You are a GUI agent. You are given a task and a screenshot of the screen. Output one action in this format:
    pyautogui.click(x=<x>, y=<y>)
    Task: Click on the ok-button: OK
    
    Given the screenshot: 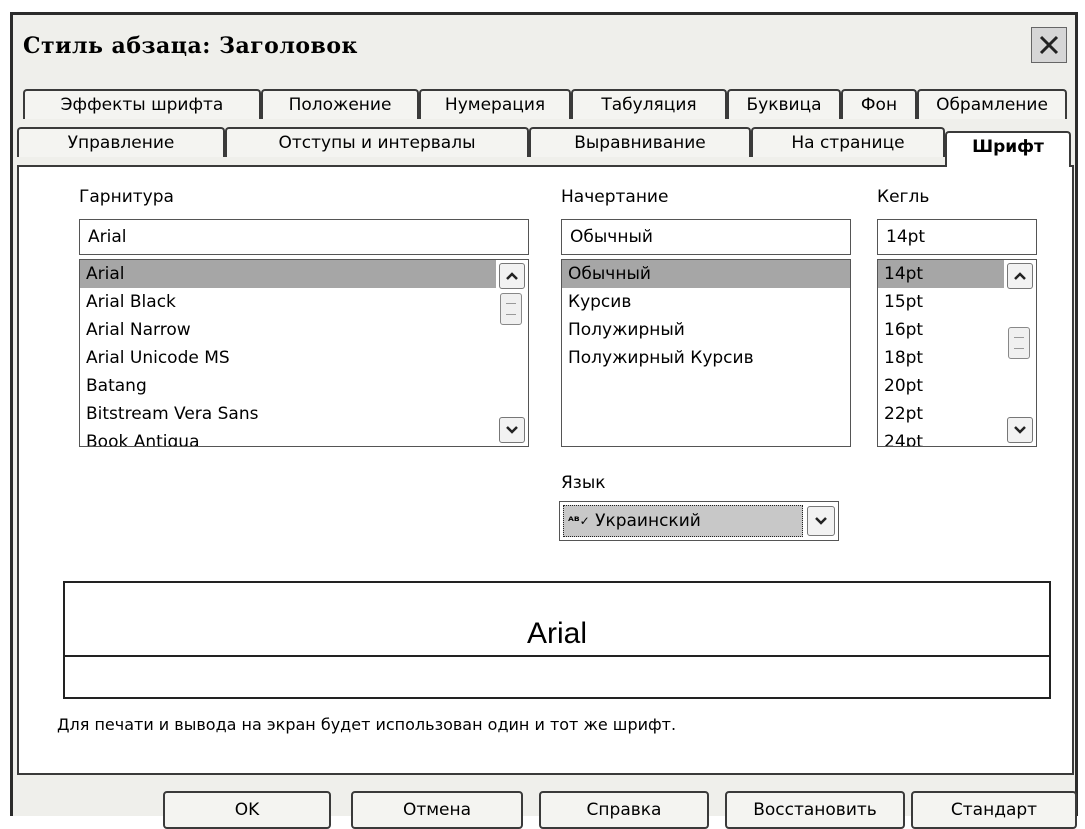 What is the action you would take?
    pyautogui.click(x=247, y=810)
    